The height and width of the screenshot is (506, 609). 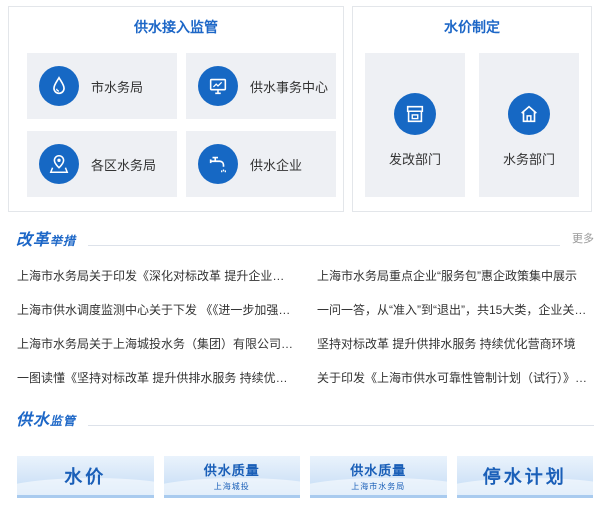 What do you see at coordinates (161, 385) in the screenshot?
I see `news-link: 一图读懂《坚持对标改革 提升供排水服务 持续优化营商环境》` at bounding box center [161, 385].